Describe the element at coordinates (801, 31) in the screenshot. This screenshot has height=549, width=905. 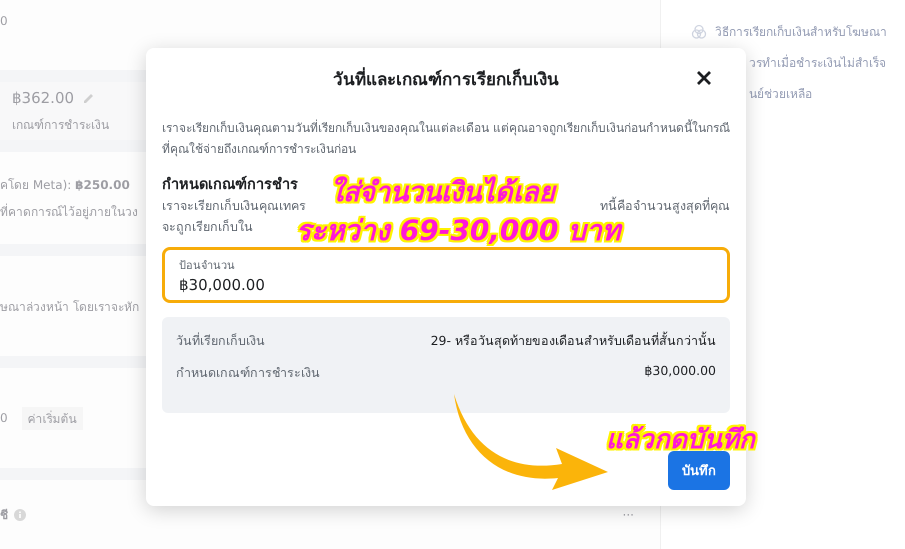
I see `sidebar-link: วิธีการเรียกเก็บเงินสำหรับโฆษณา` at that location.